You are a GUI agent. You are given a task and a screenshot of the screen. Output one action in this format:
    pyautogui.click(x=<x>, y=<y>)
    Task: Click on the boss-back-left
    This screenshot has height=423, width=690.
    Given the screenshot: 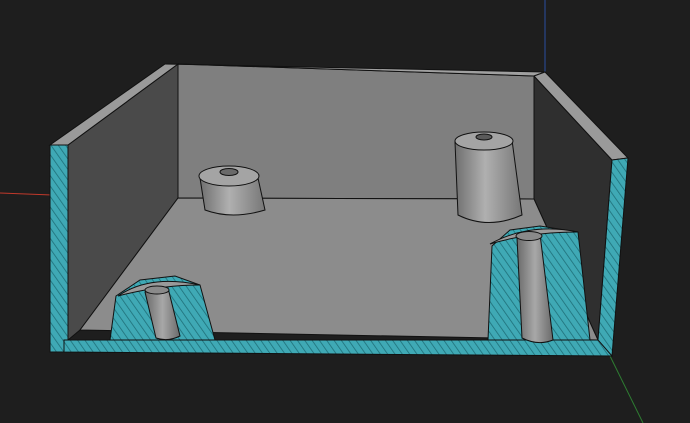 What is the action you would take?
    pyautogui.click(x=232, y=190)
    